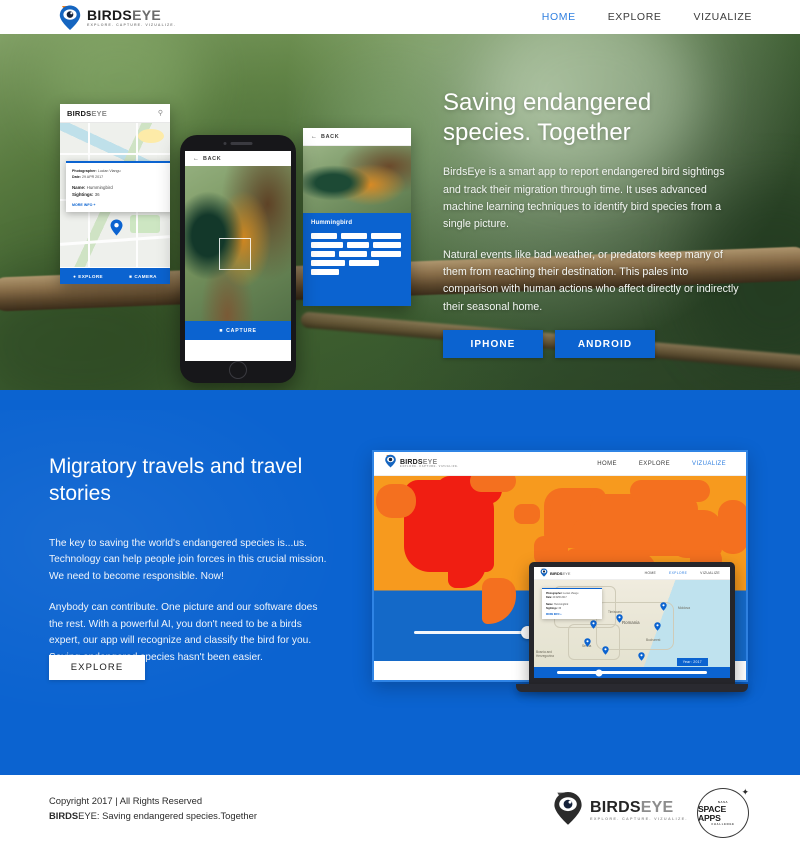 Image resolution: width=800 pixels, height=845 pixels. Describe the element at coordinates (639, 818) in the screenshot. I see `footer-logo-tagline: EXPLORE. CAPTURE. VIZUALIZE.` at that location.